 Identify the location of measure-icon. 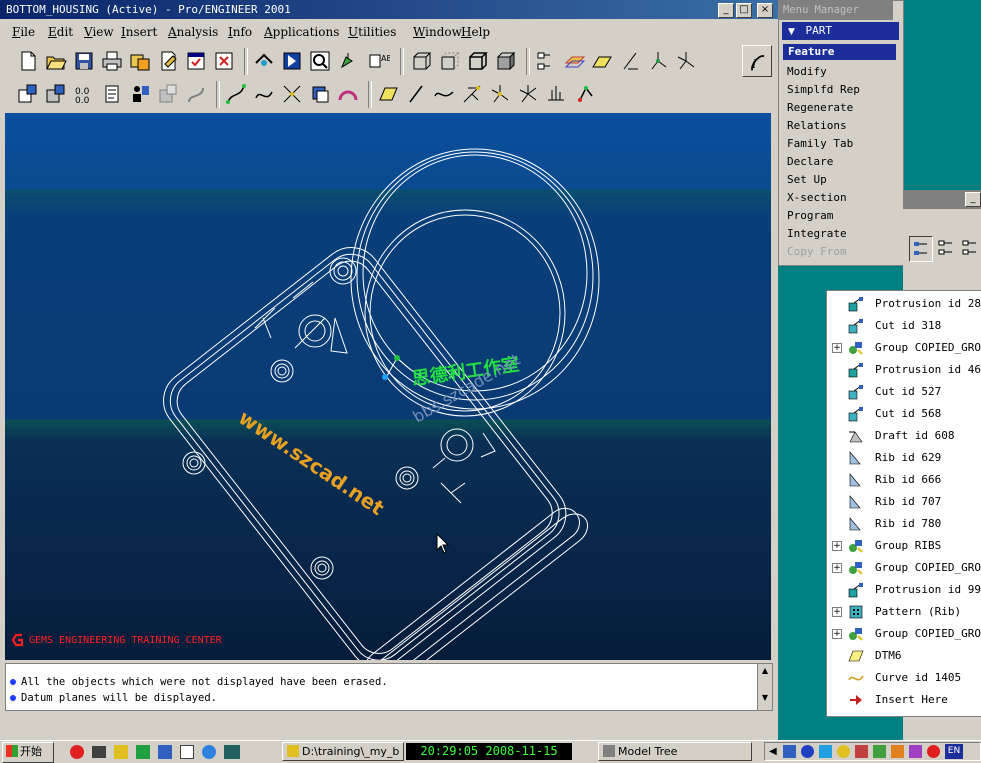
(320, 94).